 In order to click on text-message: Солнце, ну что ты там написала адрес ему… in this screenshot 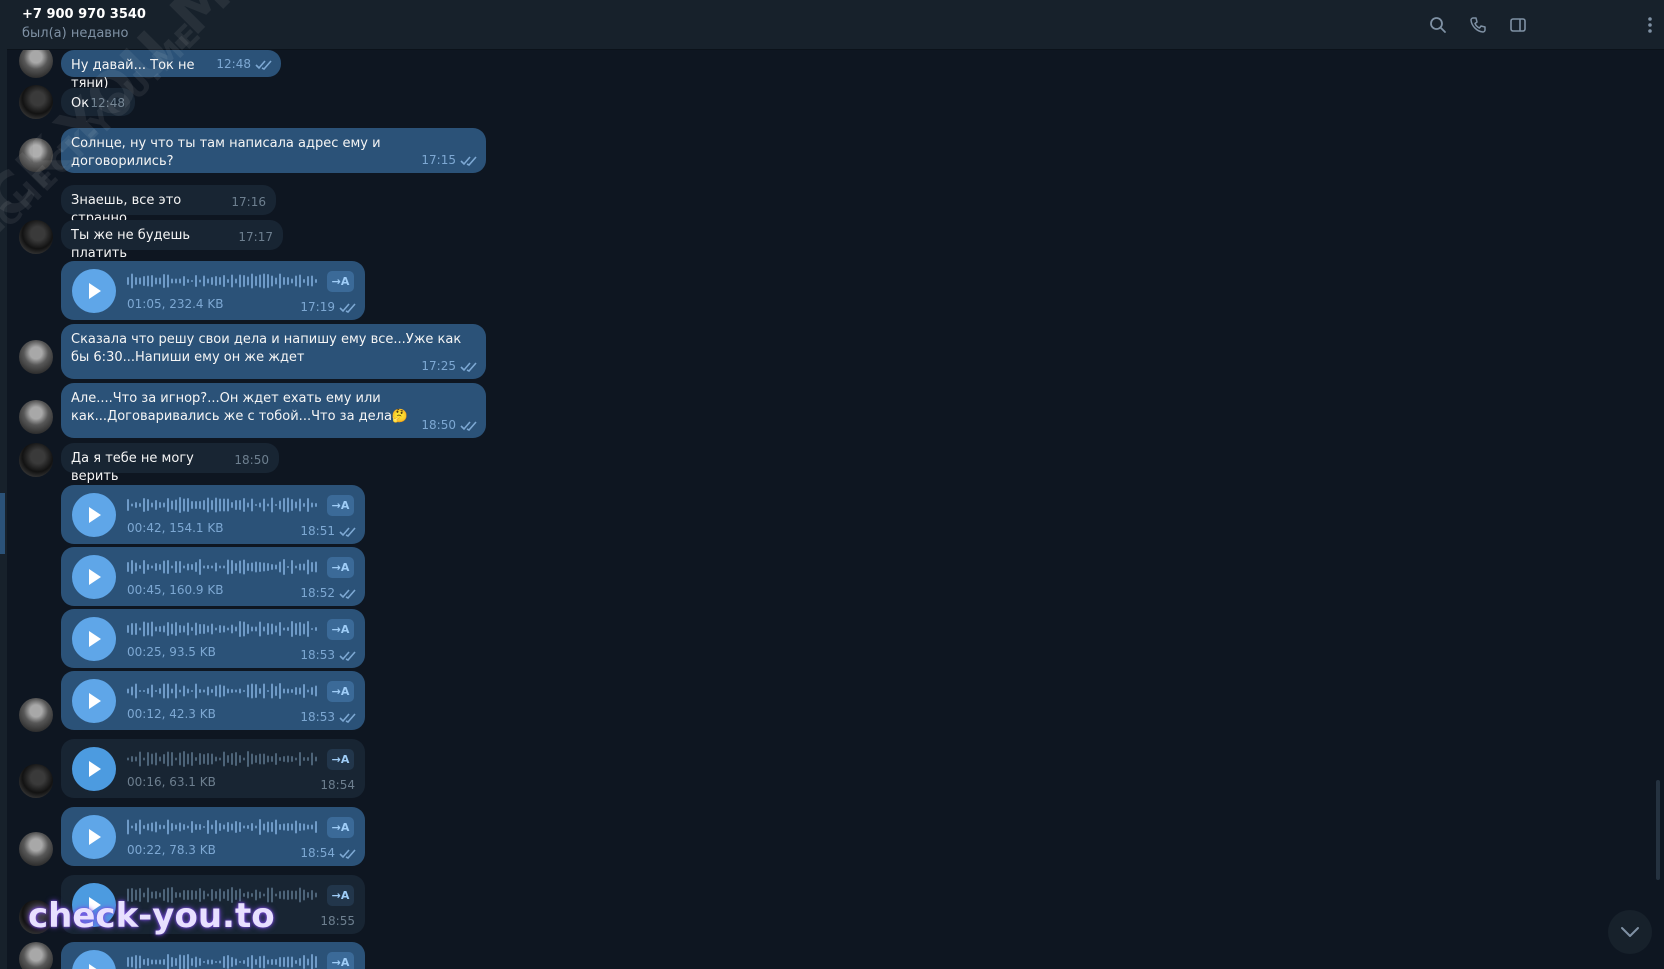, I will do `click(273, 150)`.